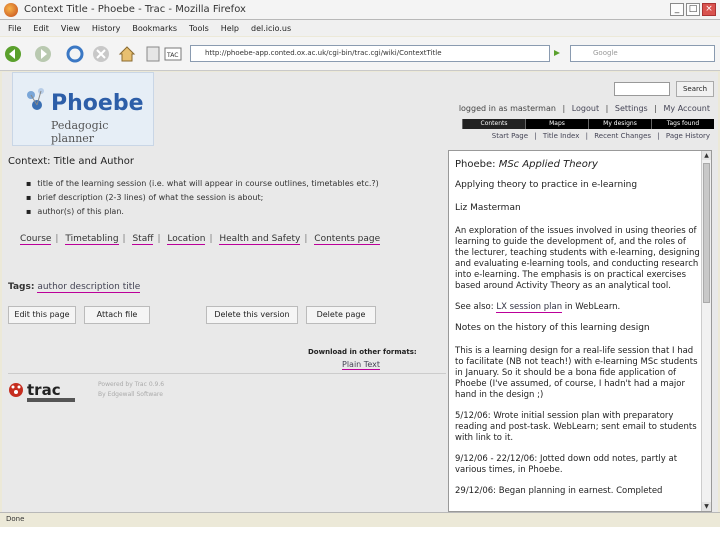  What do you see at coordinates (89, 287) in the screenshot?
I see `tags-value-link: author description title` at bounding box center [89, 287].